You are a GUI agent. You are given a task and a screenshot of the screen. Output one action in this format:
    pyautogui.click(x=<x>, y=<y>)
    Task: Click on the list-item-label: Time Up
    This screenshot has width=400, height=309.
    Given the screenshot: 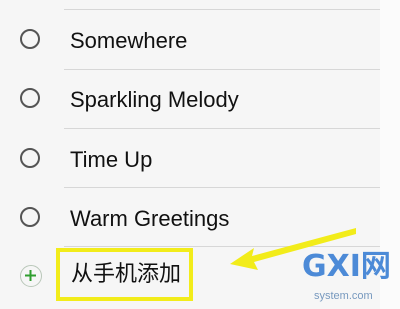 What is the action you would take?
    pyautogui.click(x=111, y=159)
    